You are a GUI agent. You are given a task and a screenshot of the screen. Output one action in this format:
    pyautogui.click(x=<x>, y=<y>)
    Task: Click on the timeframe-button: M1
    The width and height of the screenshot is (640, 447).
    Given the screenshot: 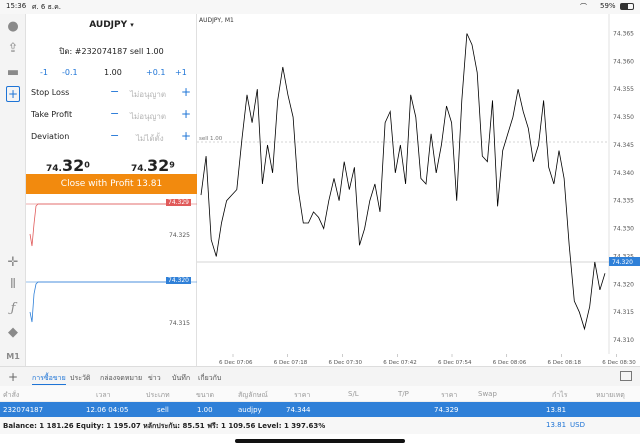 What is the action you would take?
    pyautogui.click(x=13, y=357)
    